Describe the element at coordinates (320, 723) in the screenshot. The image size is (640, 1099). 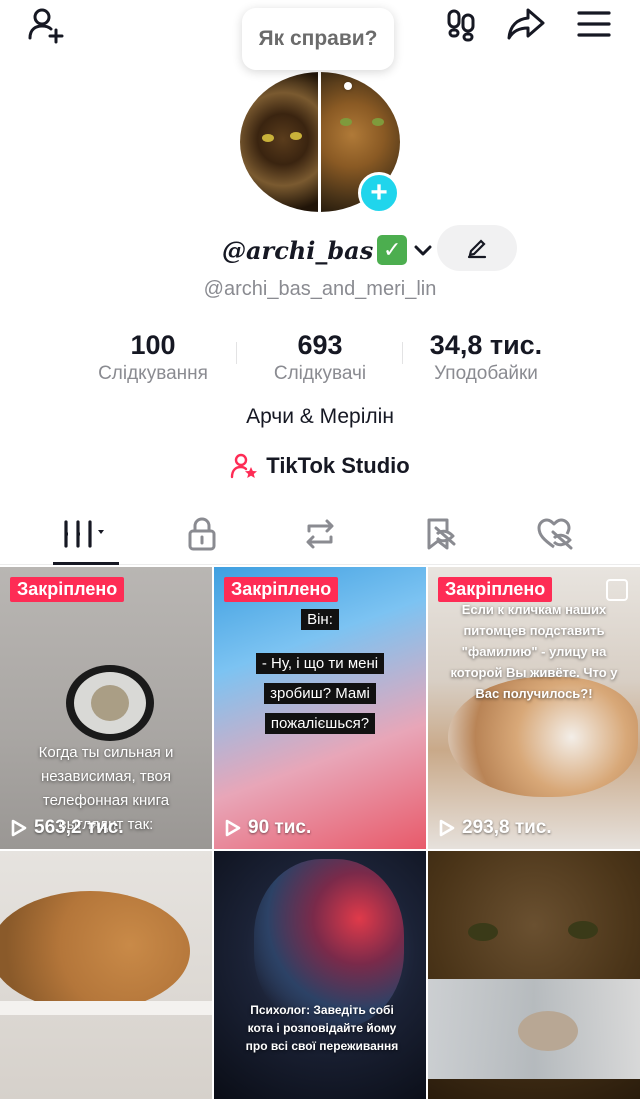
I see `caption-line: пожалієшься?` at that location.